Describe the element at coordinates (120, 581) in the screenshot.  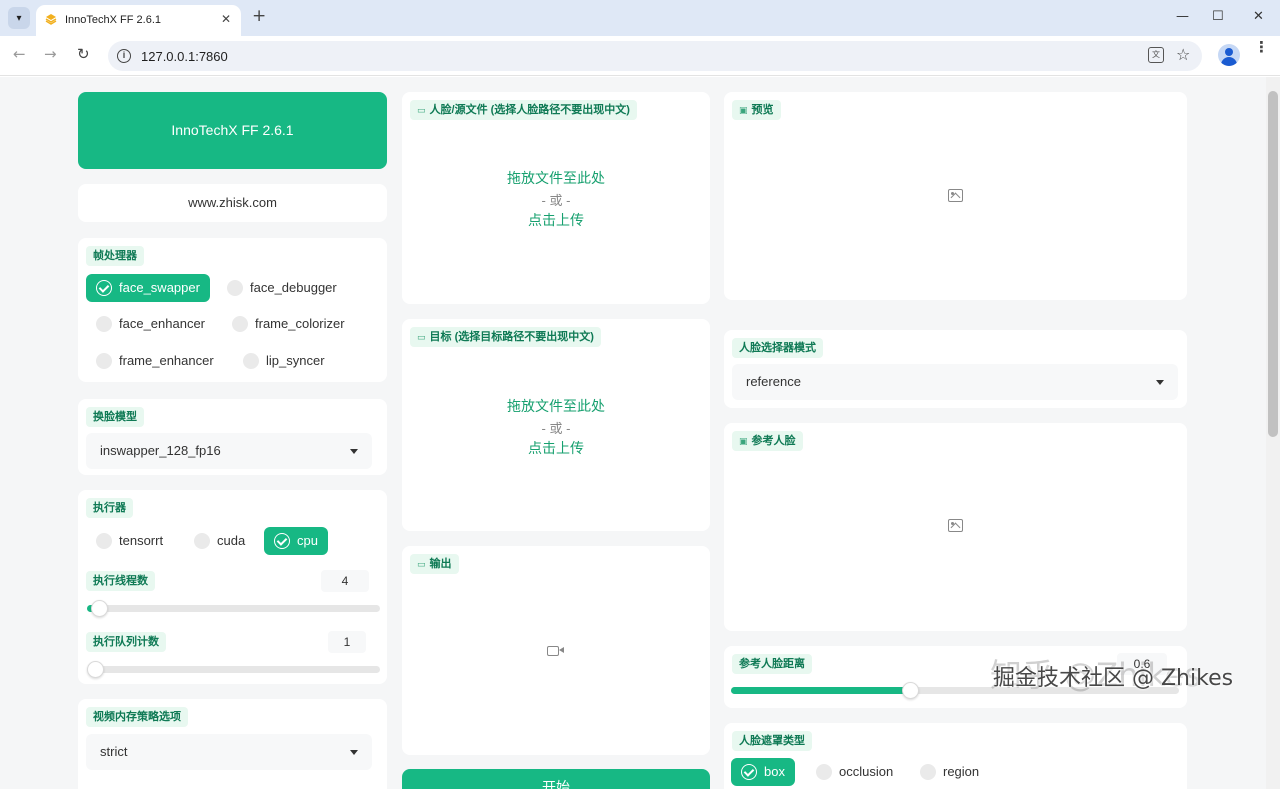
I see `thread-count-label: 执行线程数` at that location.